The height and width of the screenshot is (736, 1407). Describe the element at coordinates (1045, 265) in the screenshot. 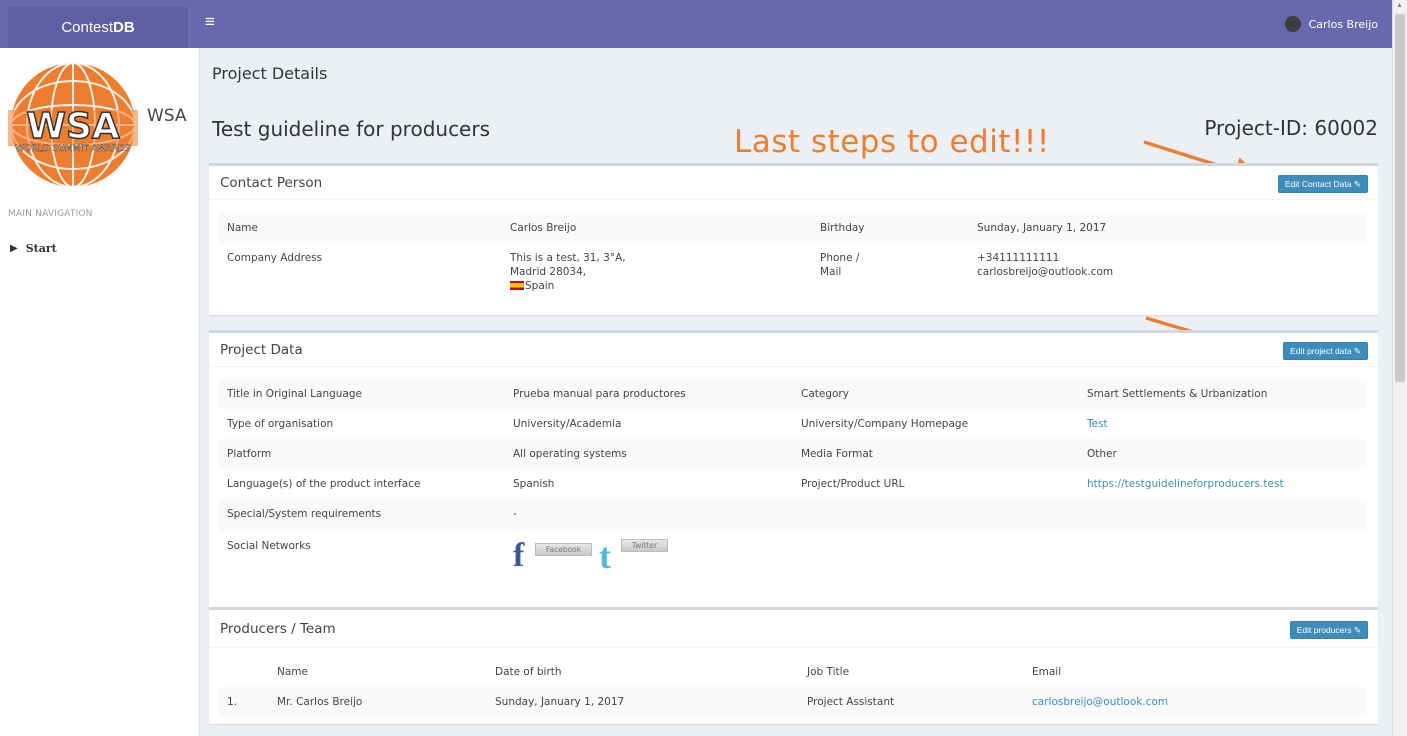

I see `field-value: +34111111111 carlosbreijo@outlook.com` at that location.